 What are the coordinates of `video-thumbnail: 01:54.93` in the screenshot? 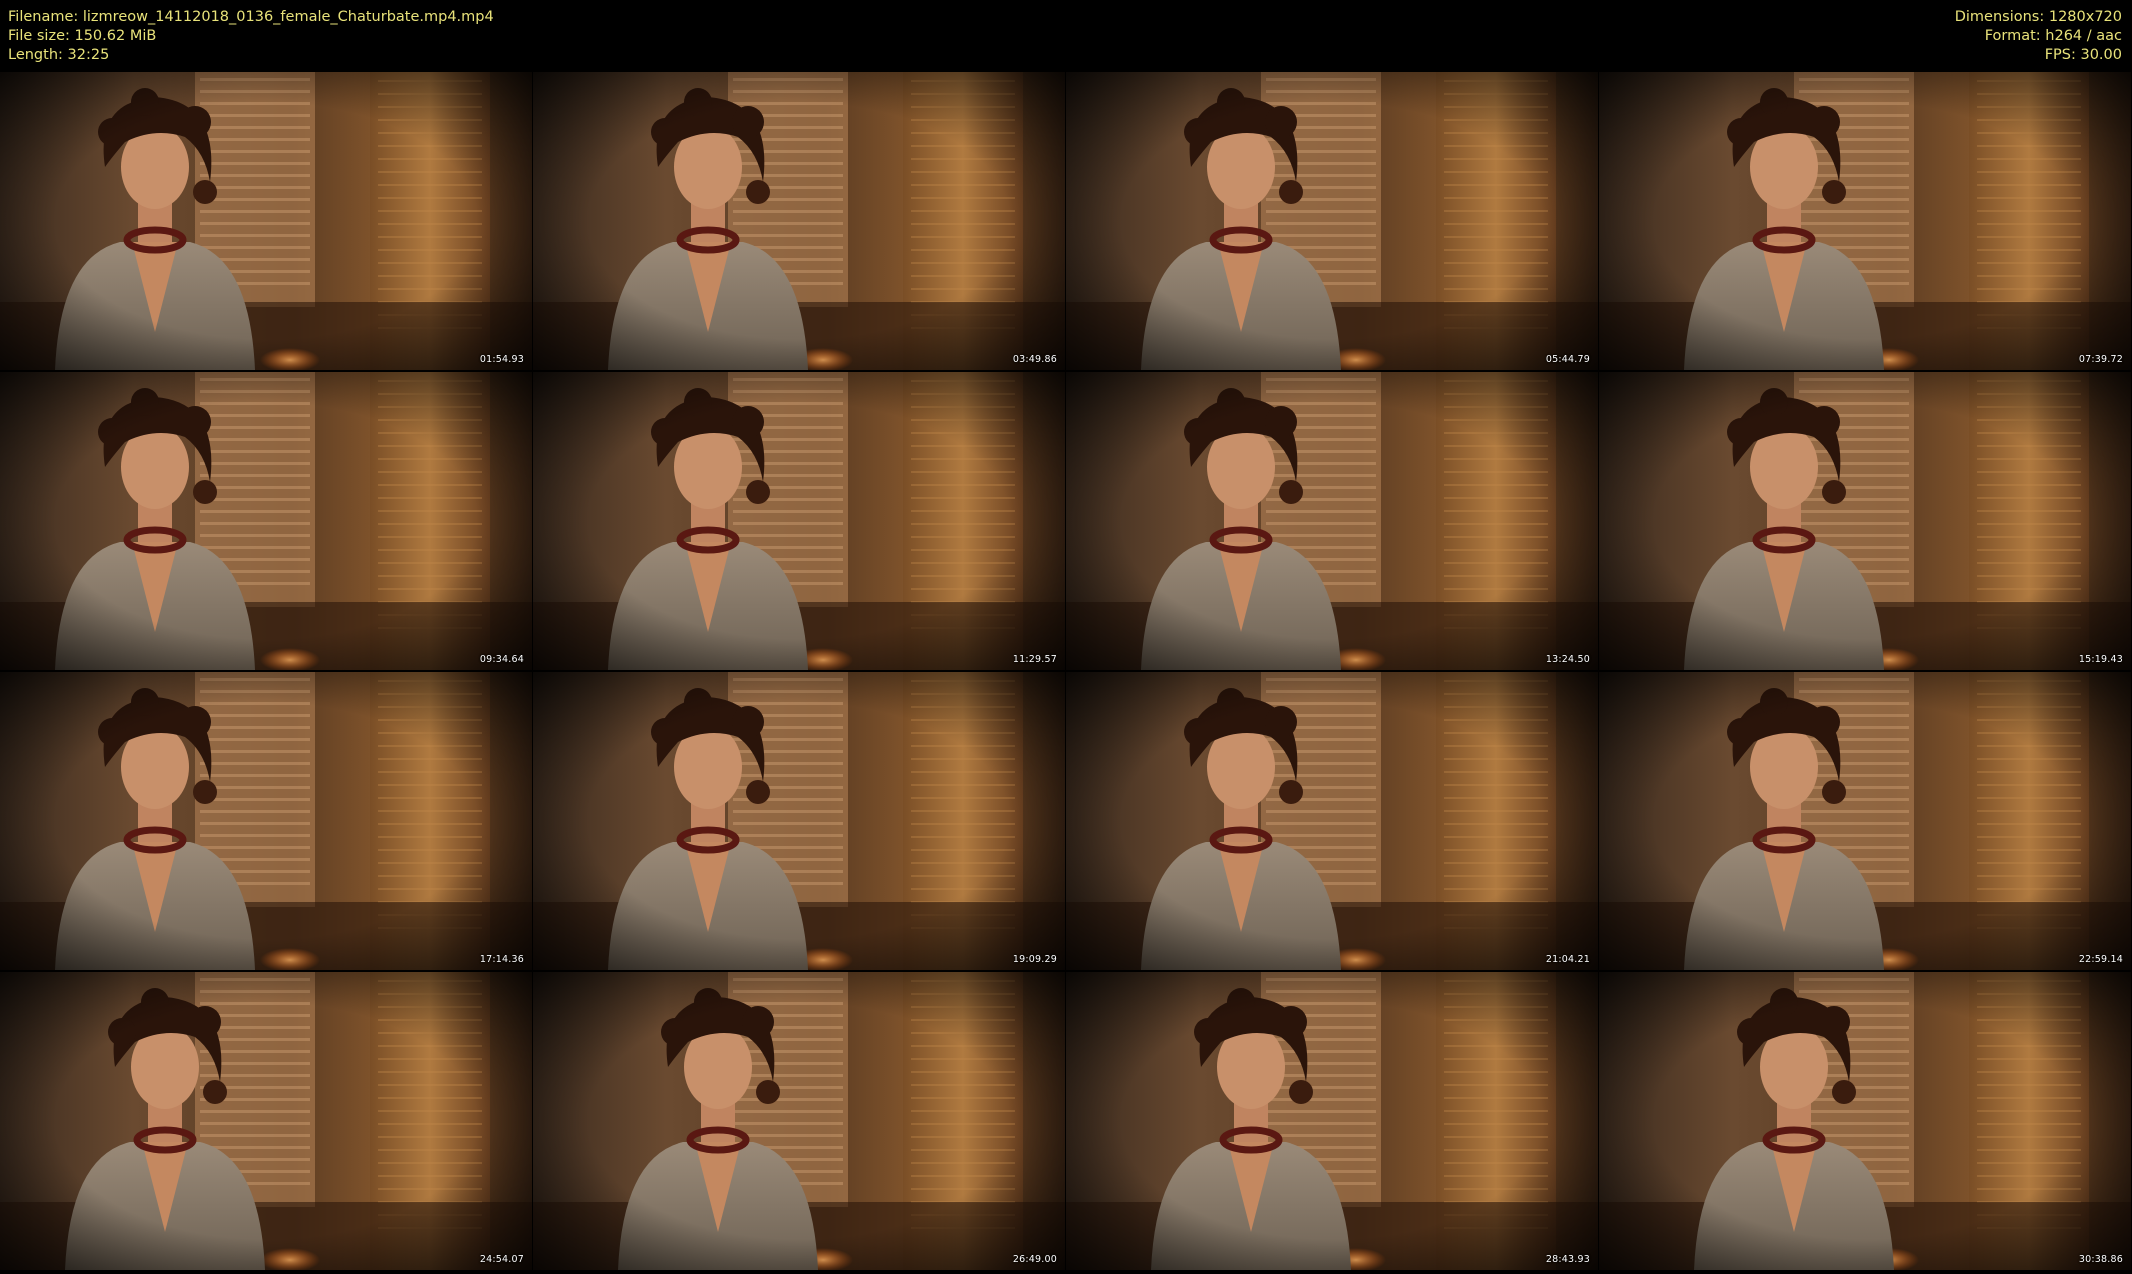 It's located at (266, 221).